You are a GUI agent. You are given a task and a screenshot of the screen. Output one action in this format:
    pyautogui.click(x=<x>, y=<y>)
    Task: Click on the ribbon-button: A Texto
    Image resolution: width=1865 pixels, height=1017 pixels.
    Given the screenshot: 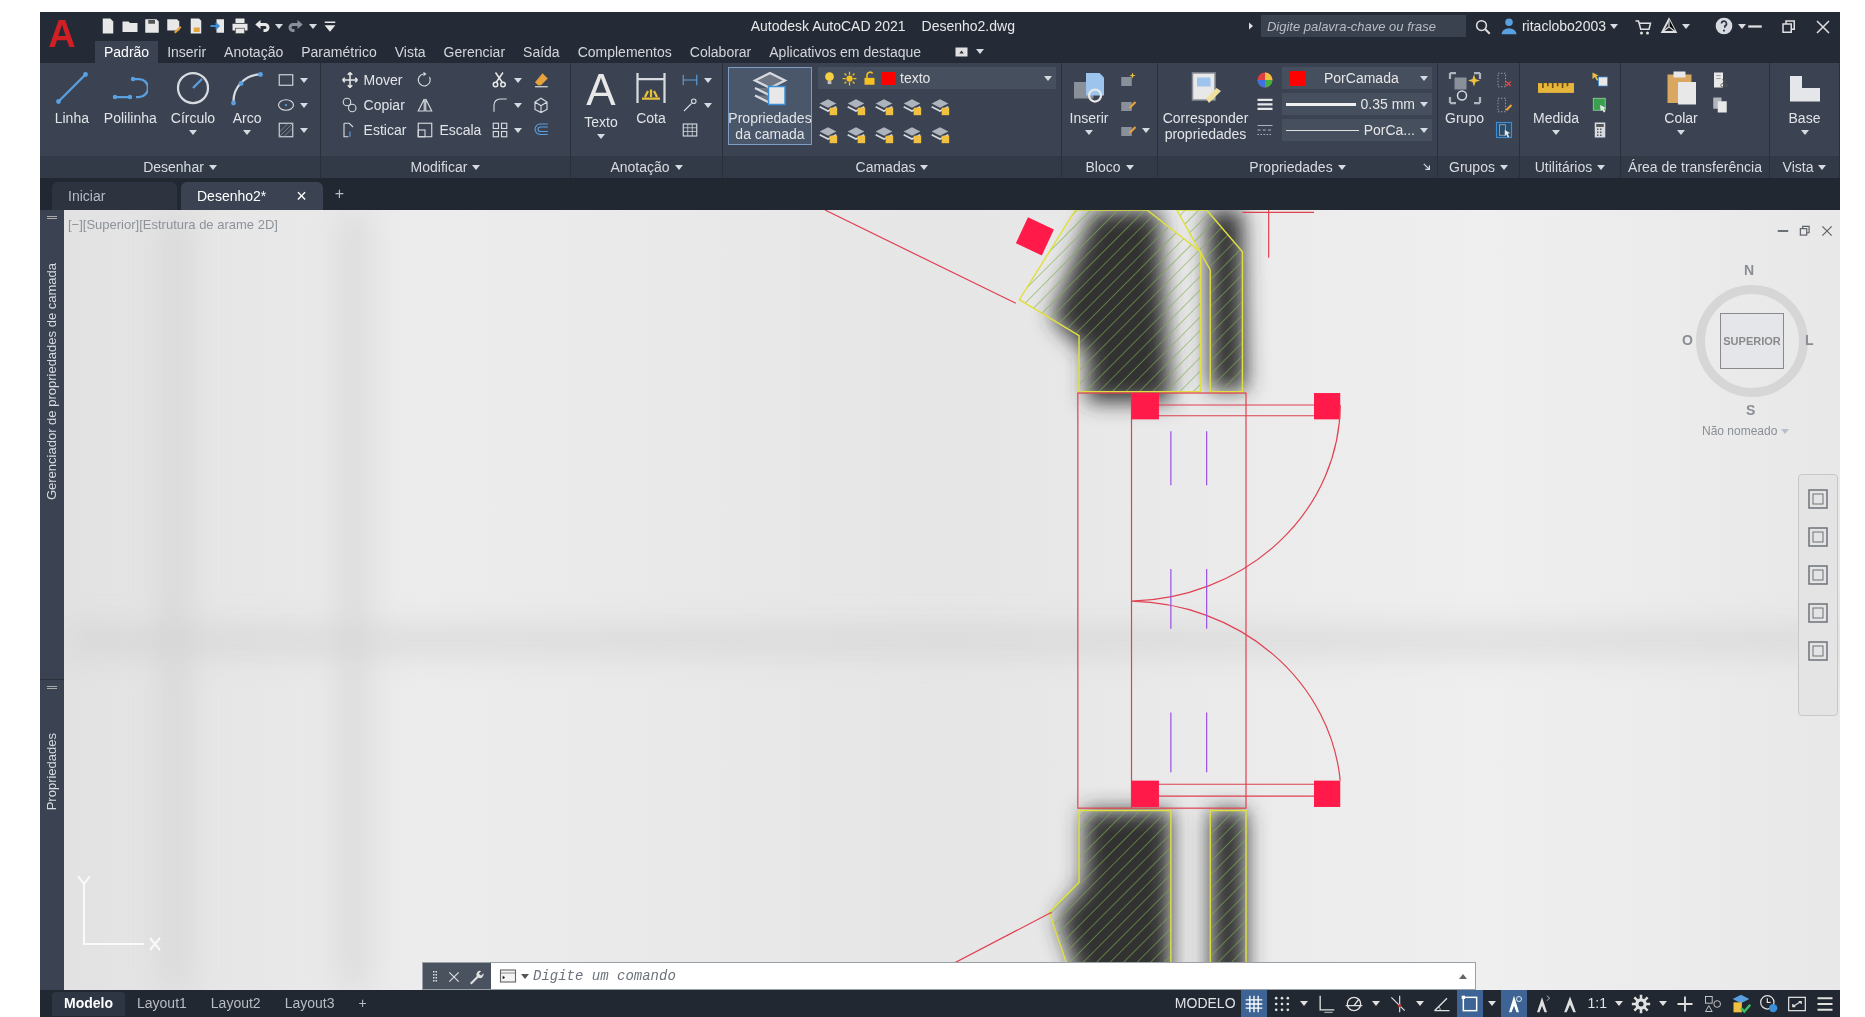 What is the action you would take?
    pyautogui.click(x=601, y=104)
    